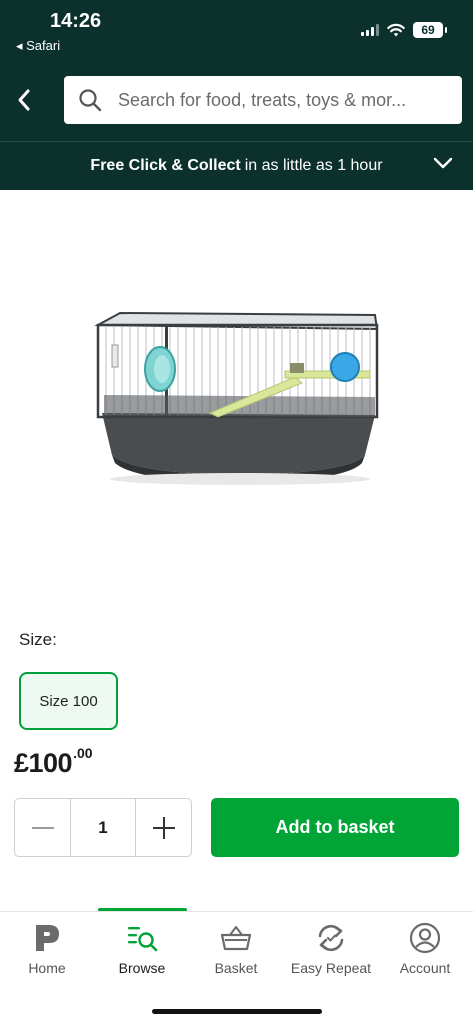 The width and height of the screenshot is (473, 1024). What do you see at coordinates (68, 701) in the screenshot?
I see `size-option-100: Size 100` at bounding box center [68, 701].